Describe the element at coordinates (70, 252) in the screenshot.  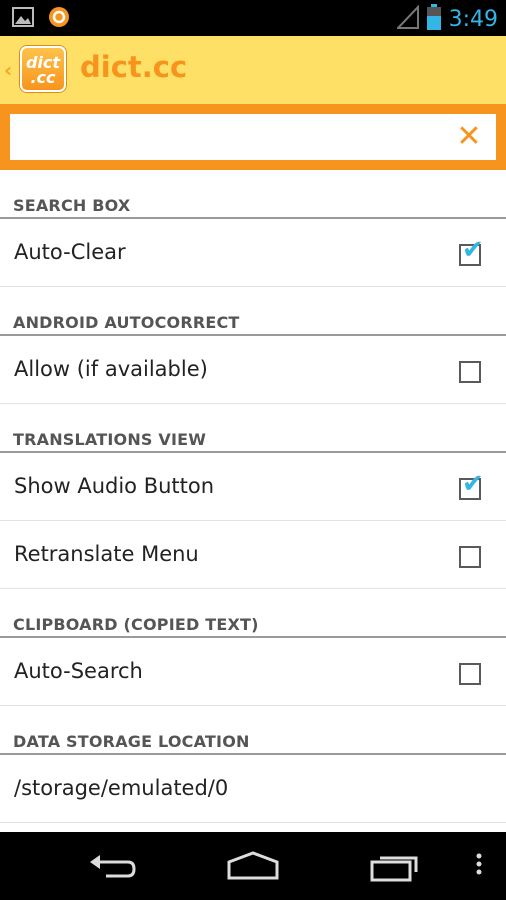
I see `setting-label: Auto-Clear` at that location.